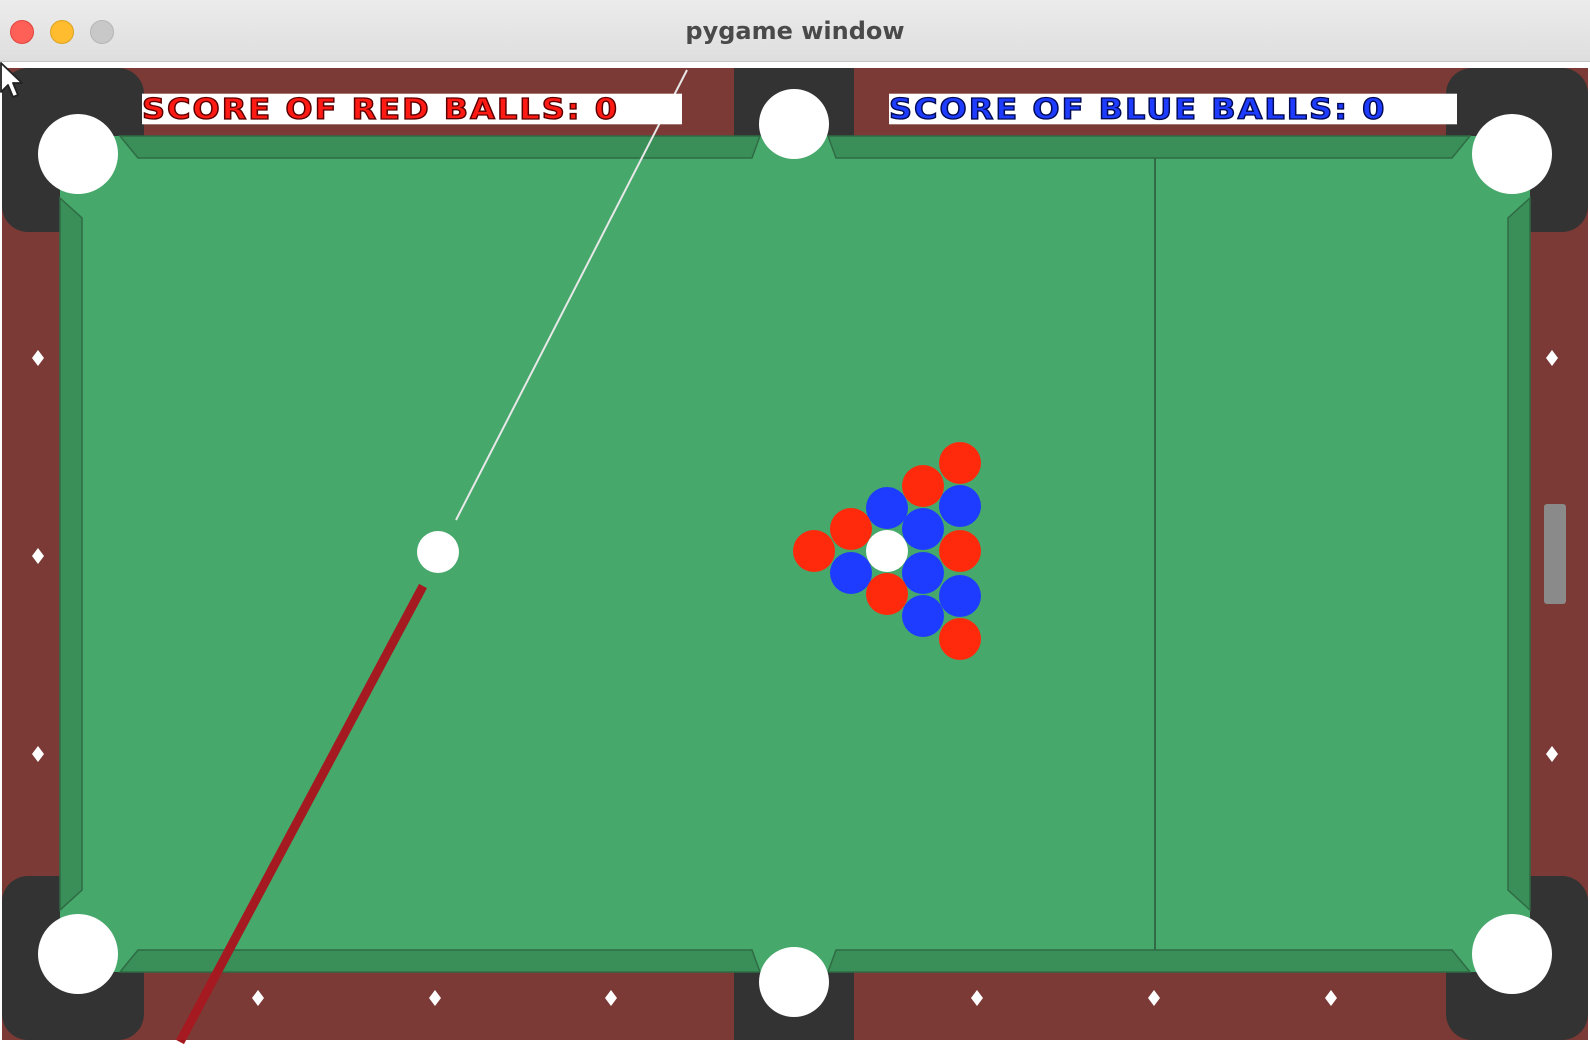  Describe the element at coordinates (1173, 109) in the screenshot. I see `blue-score-label: SCORE OF BLUE BALLS: 0` at that location.